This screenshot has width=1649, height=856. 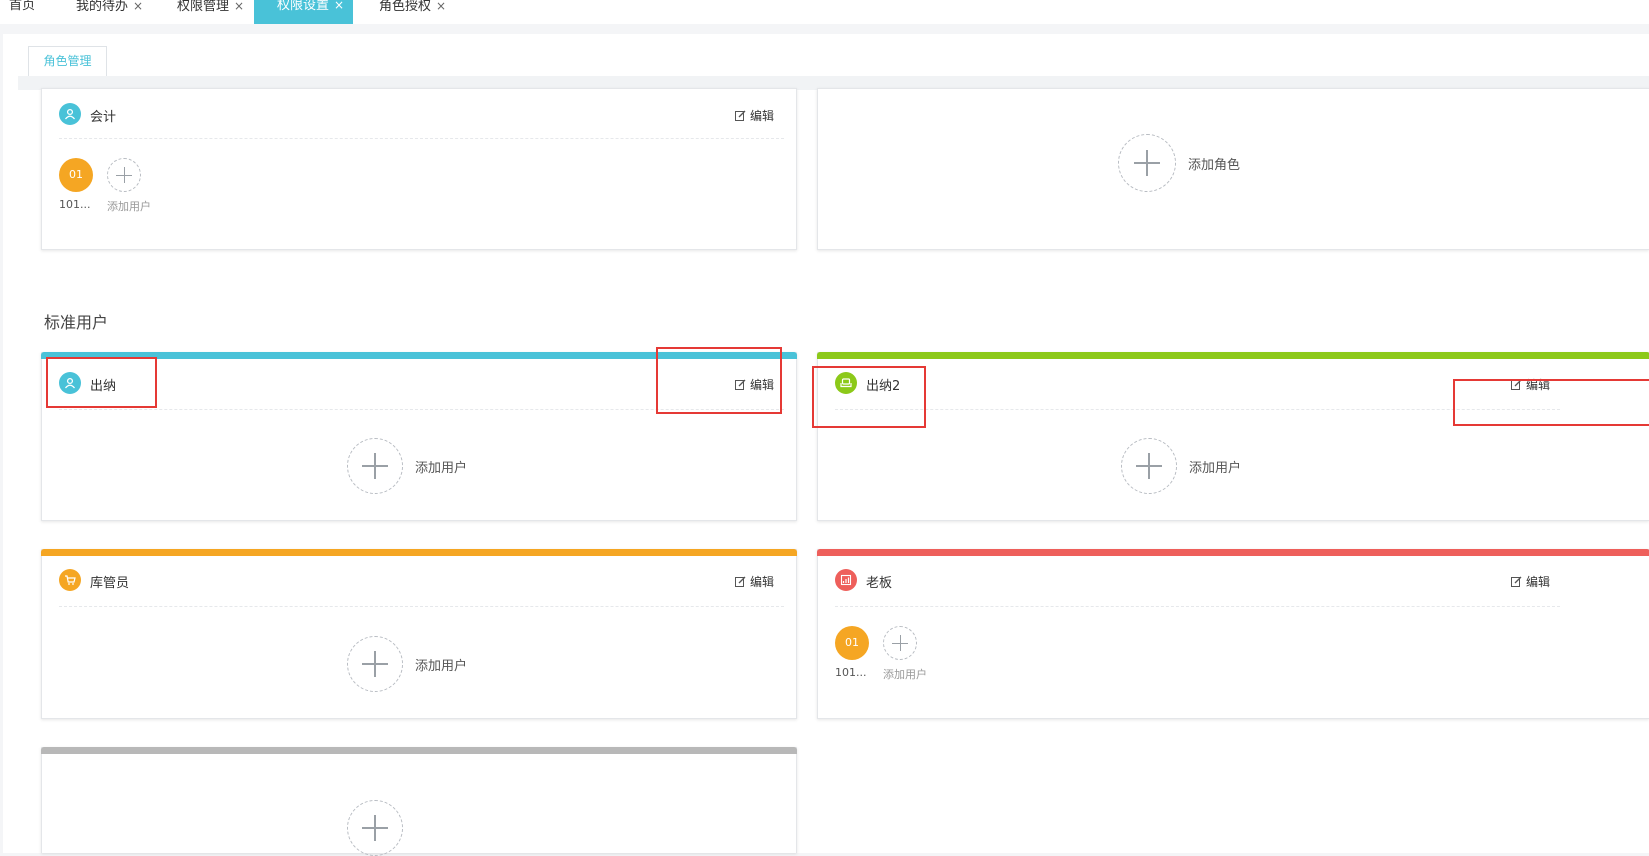 I want to click on tab-permission-settings: 权限设置 ×, so click(x=304, y=12).